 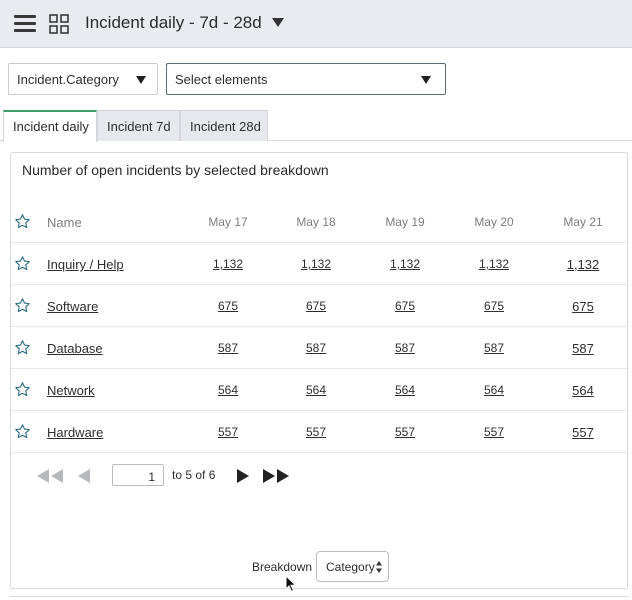 I want to click on row-name-link: Hardware, so click(x=75, y=432).